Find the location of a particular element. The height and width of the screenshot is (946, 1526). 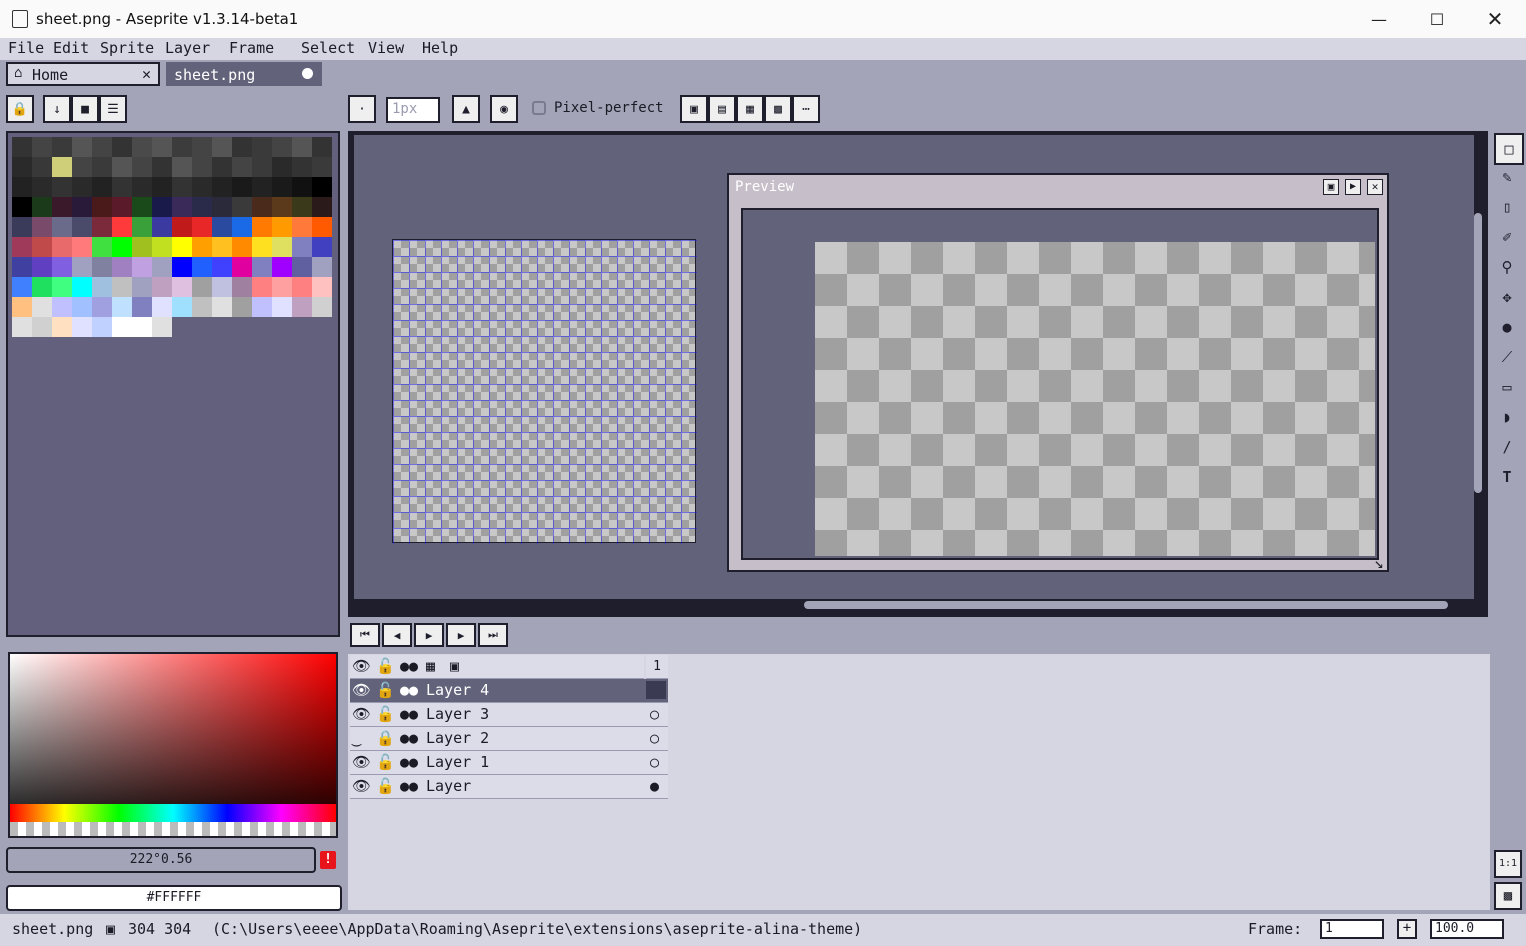

layer-row-layer-3: 👁 🔓 ●● Layer 3 ○ is located at coordinates (509, 715).